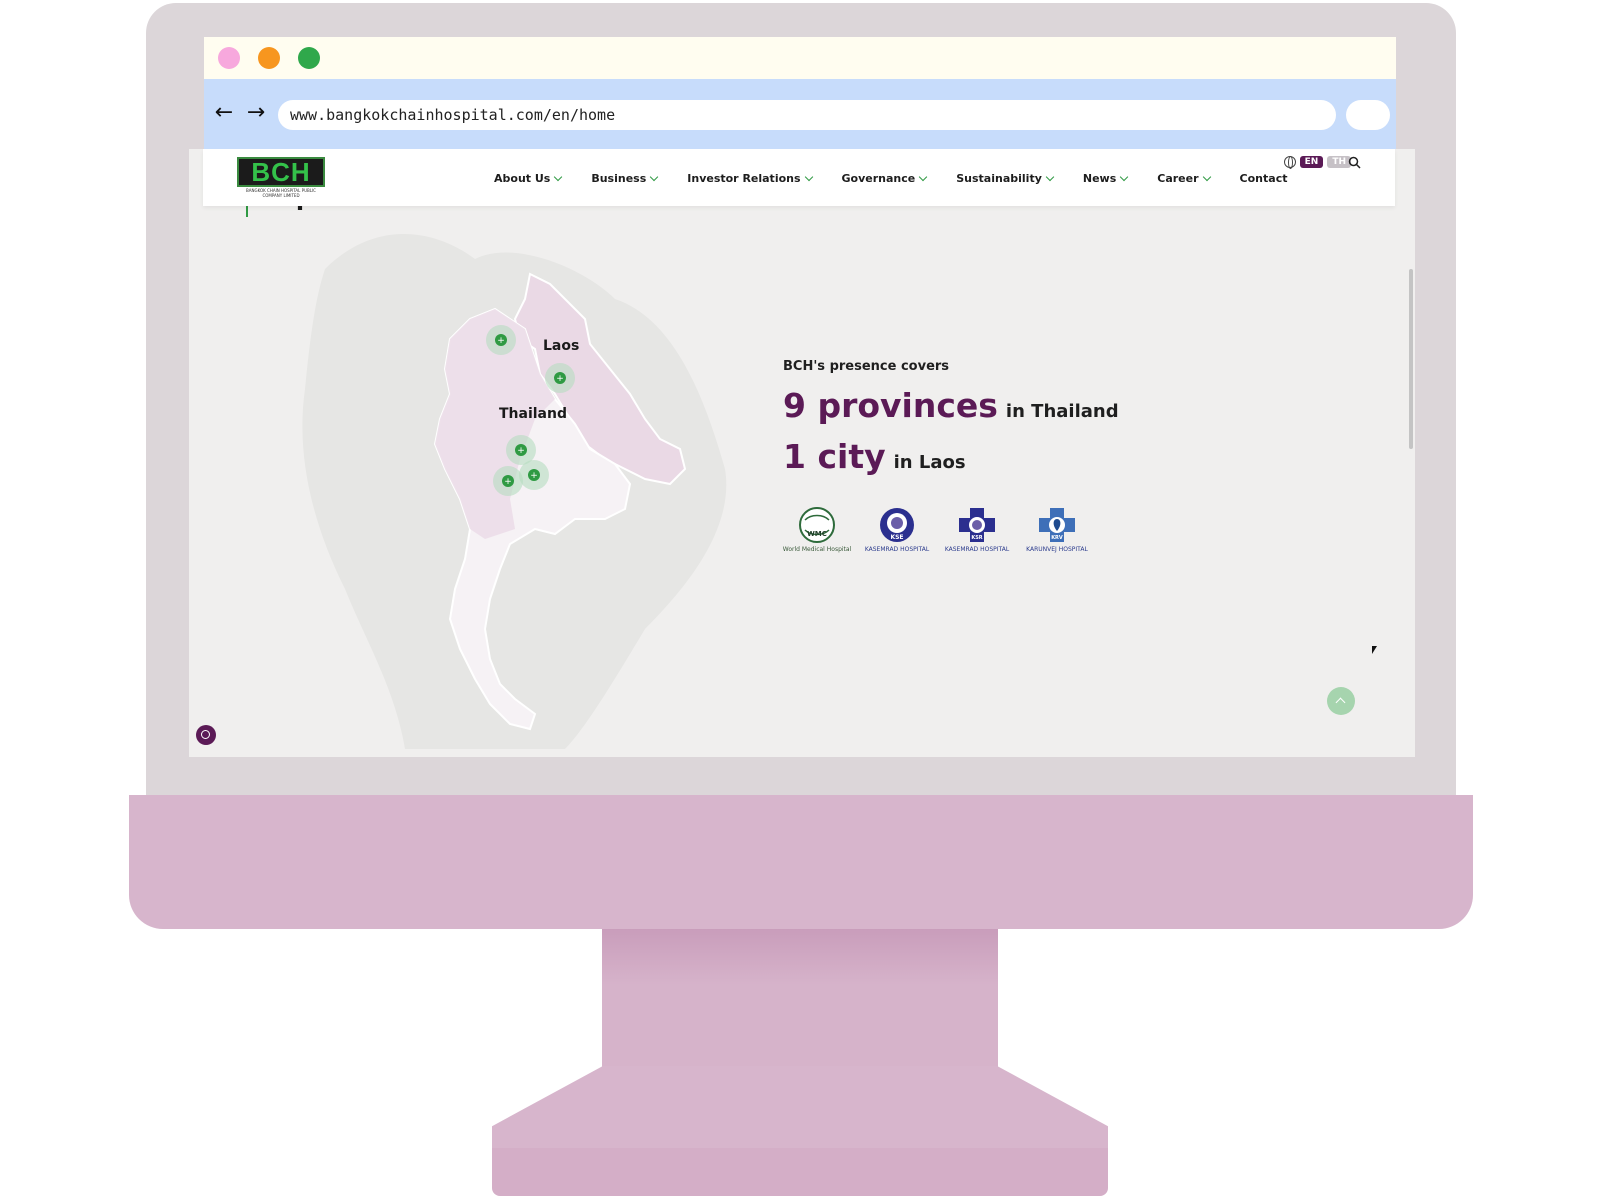 The image size is (1600, 1200). What do you see at coordinates (1341, 701) in the screenshot?
I see `scroll-to-top-button` at bounding box center [1341, 701].